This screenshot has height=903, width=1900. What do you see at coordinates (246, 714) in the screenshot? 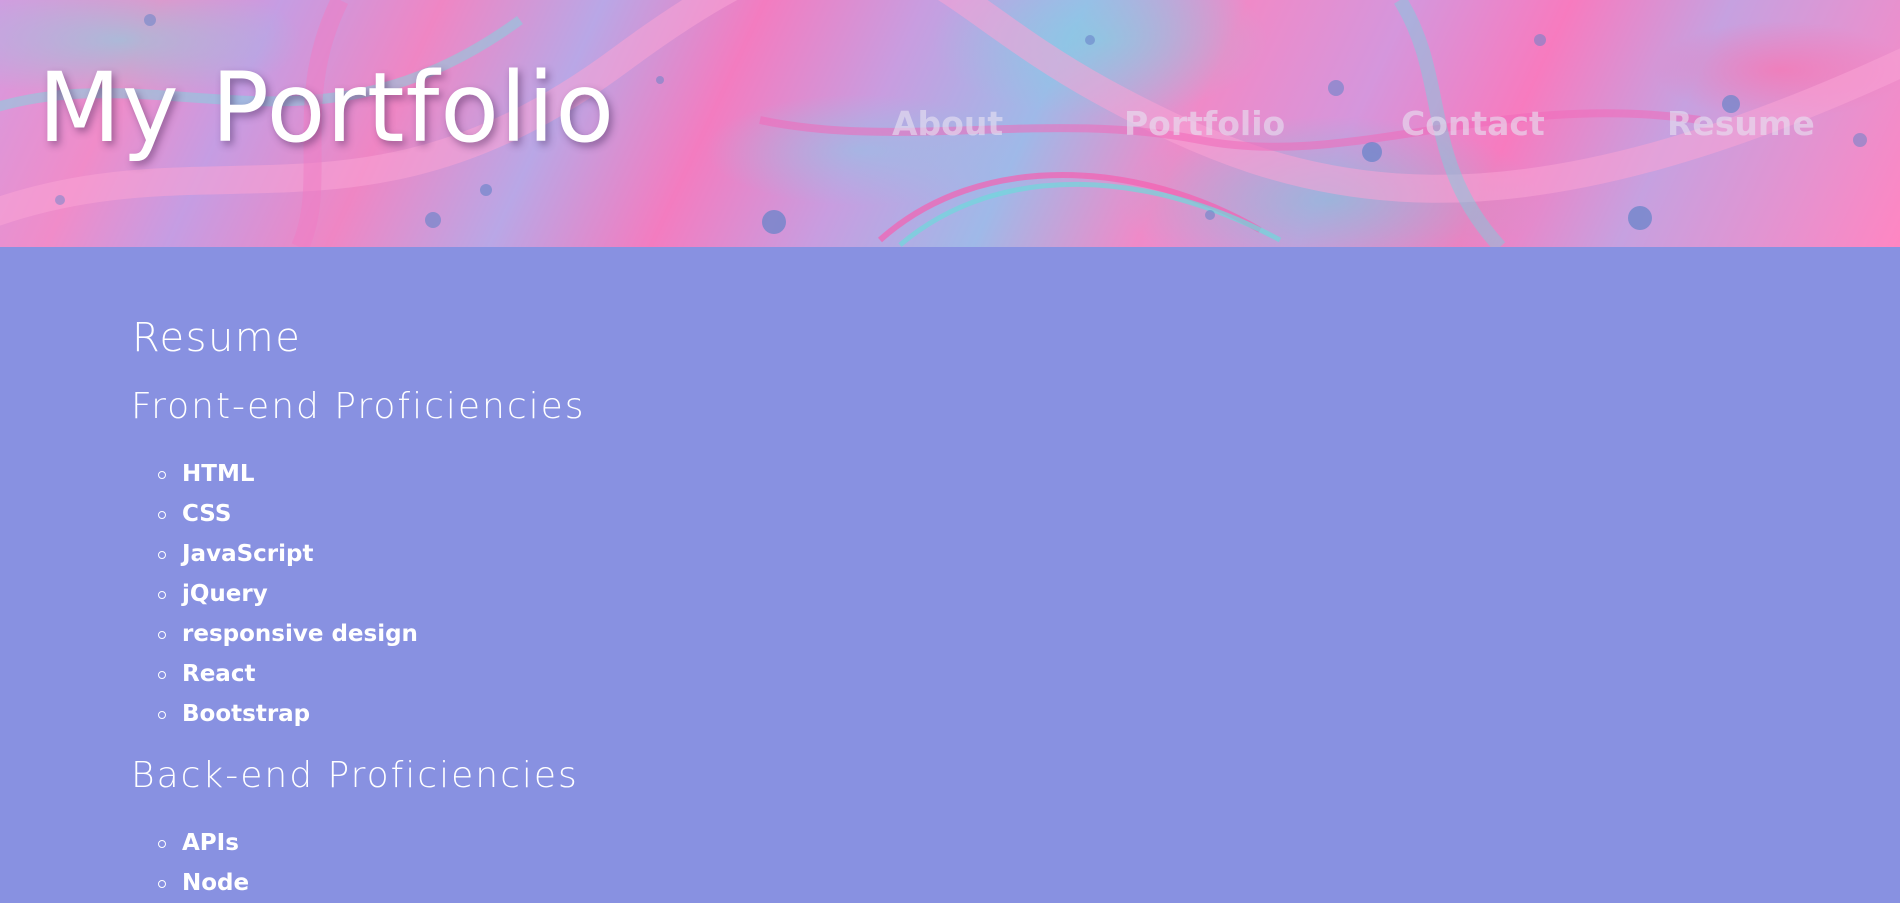
I see `skill-label: Bootstrap` at bounding box center [246, 714].